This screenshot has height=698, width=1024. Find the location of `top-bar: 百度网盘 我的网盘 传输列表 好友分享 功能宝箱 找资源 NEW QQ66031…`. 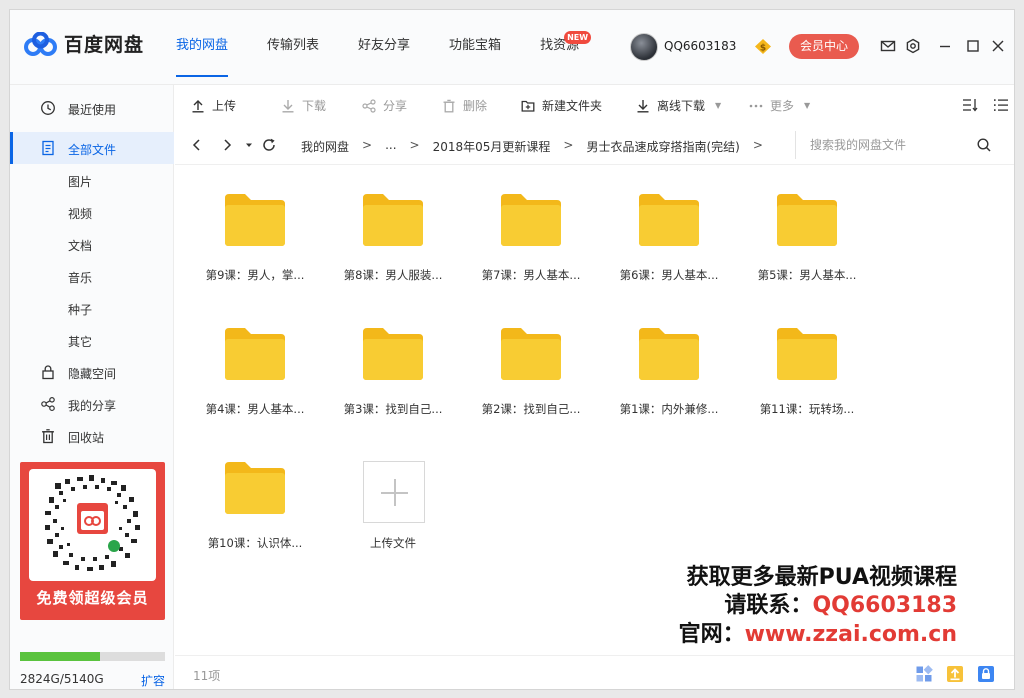

top-bar: 百度网盘 我的网盘 传输列表 好友分享 功能宝箱 找资源 NEW QQ66031… is located at coordinates (512, 47).